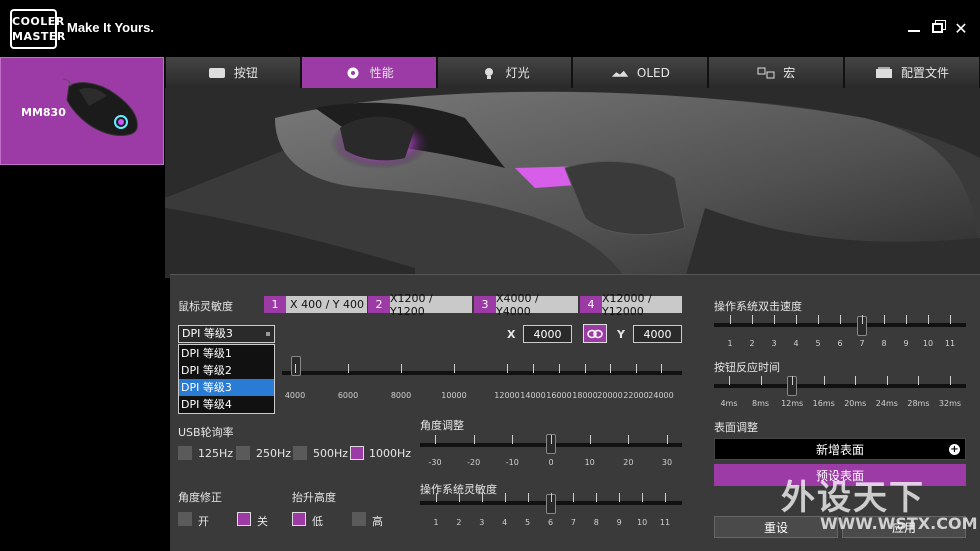  What do you see at coordinates (504, 72) in the screenshot?
I see `tab-lighting: 灯光` at bounding box center [504, 72].